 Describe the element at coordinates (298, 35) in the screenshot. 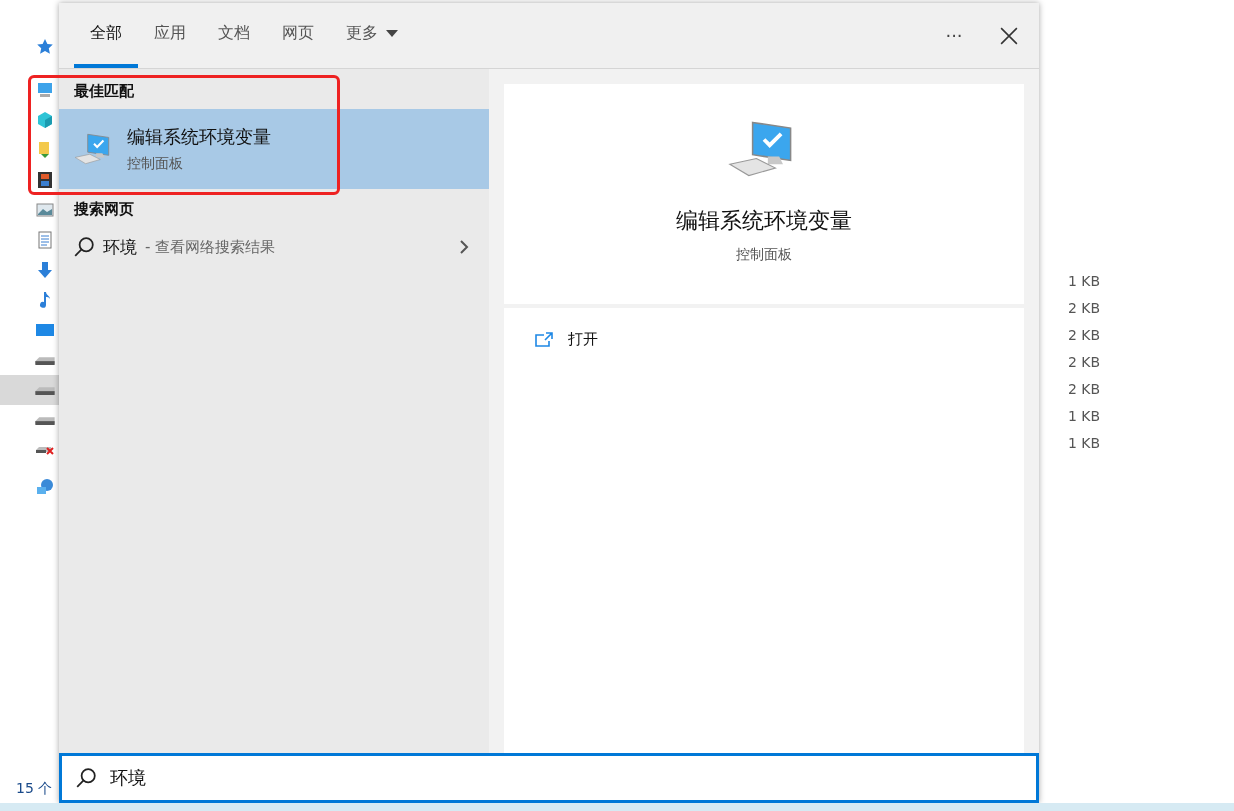

I see `filter-tab: 网页` at that location.